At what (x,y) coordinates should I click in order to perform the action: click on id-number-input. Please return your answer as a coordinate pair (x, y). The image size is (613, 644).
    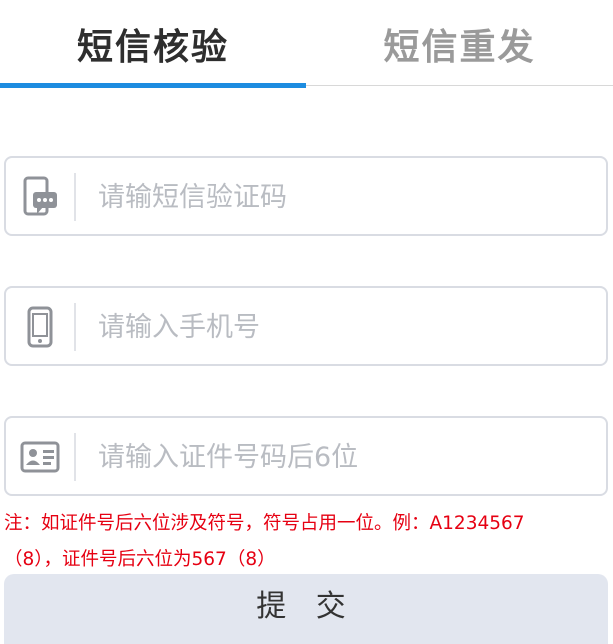
    Looking at the image, I should click on (343, 457).